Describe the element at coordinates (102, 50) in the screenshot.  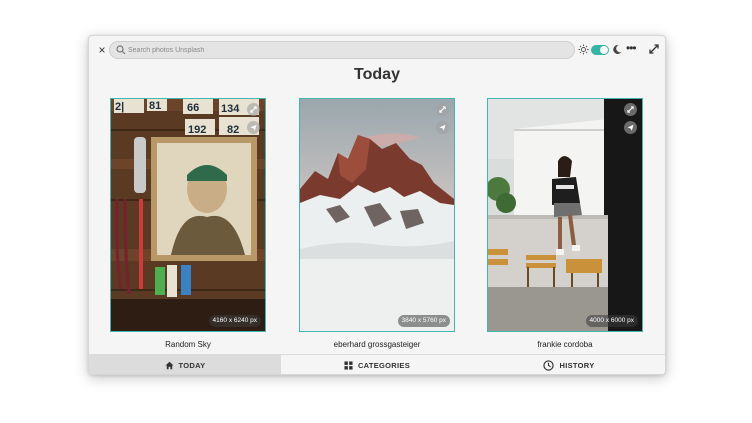
I see `close-button: ×` at that location.